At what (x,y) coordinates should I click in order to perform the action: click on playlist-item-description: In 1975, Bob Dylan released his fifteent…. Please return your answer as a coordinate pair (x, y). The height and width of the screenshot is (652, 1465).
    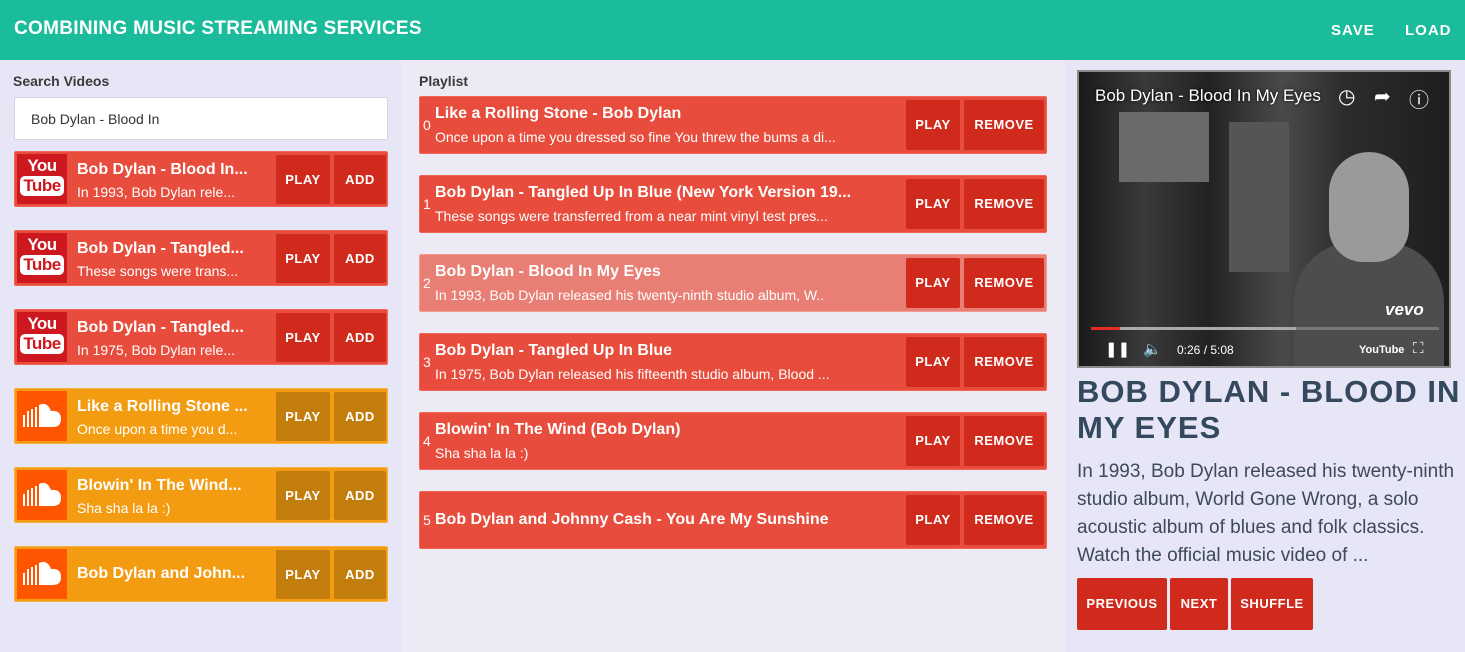
    Looking at the image, I should click on (632, 374).